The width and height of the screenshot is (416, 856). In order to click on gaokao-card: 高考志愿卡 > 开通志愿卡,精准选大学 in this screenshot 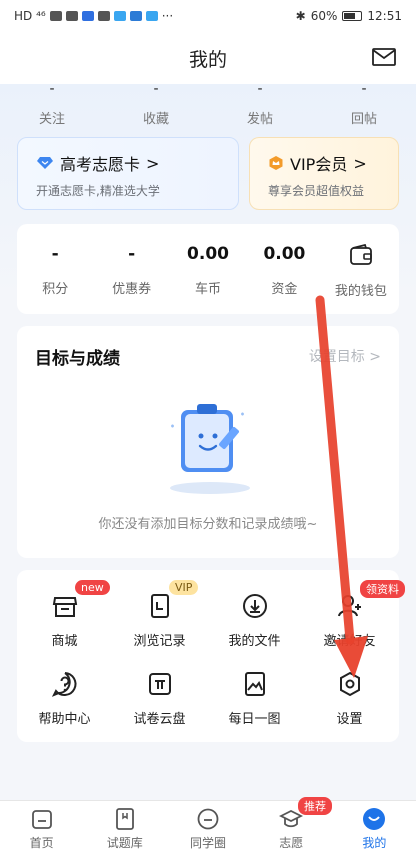, I will do `click(128, 173)`.